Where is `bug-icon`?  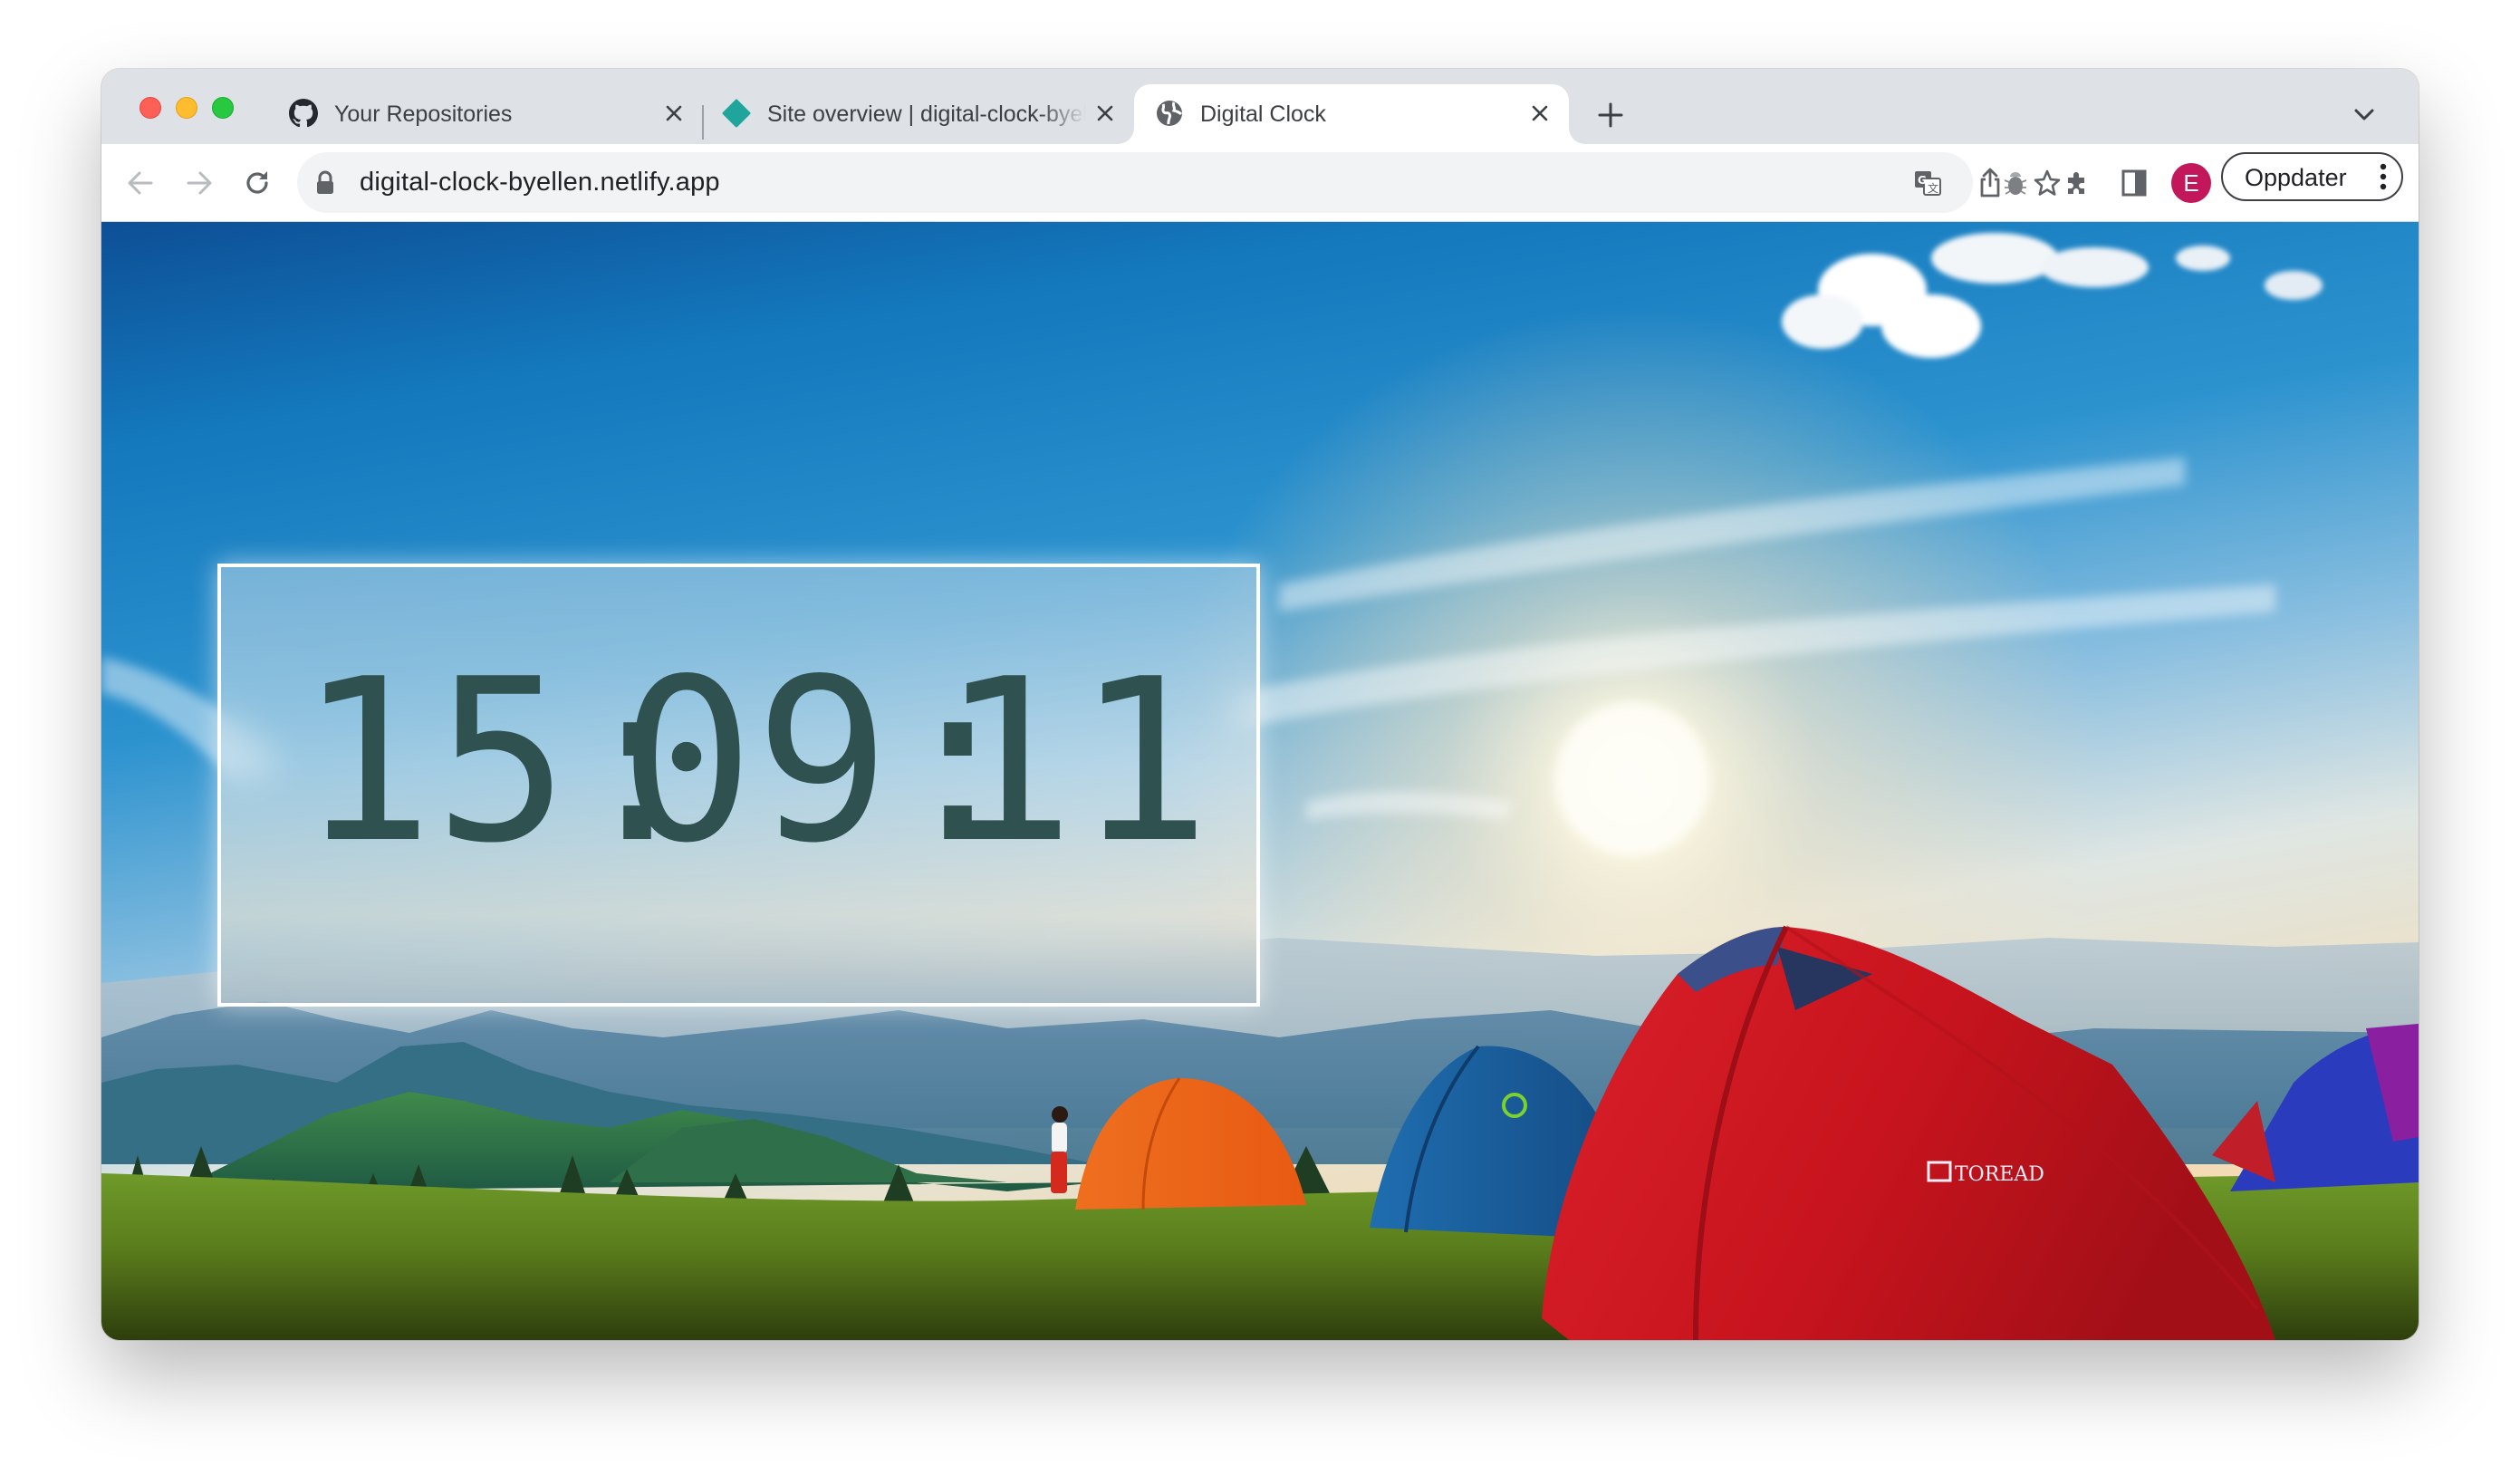 bug-icon is located at coordinates (2016, 183).